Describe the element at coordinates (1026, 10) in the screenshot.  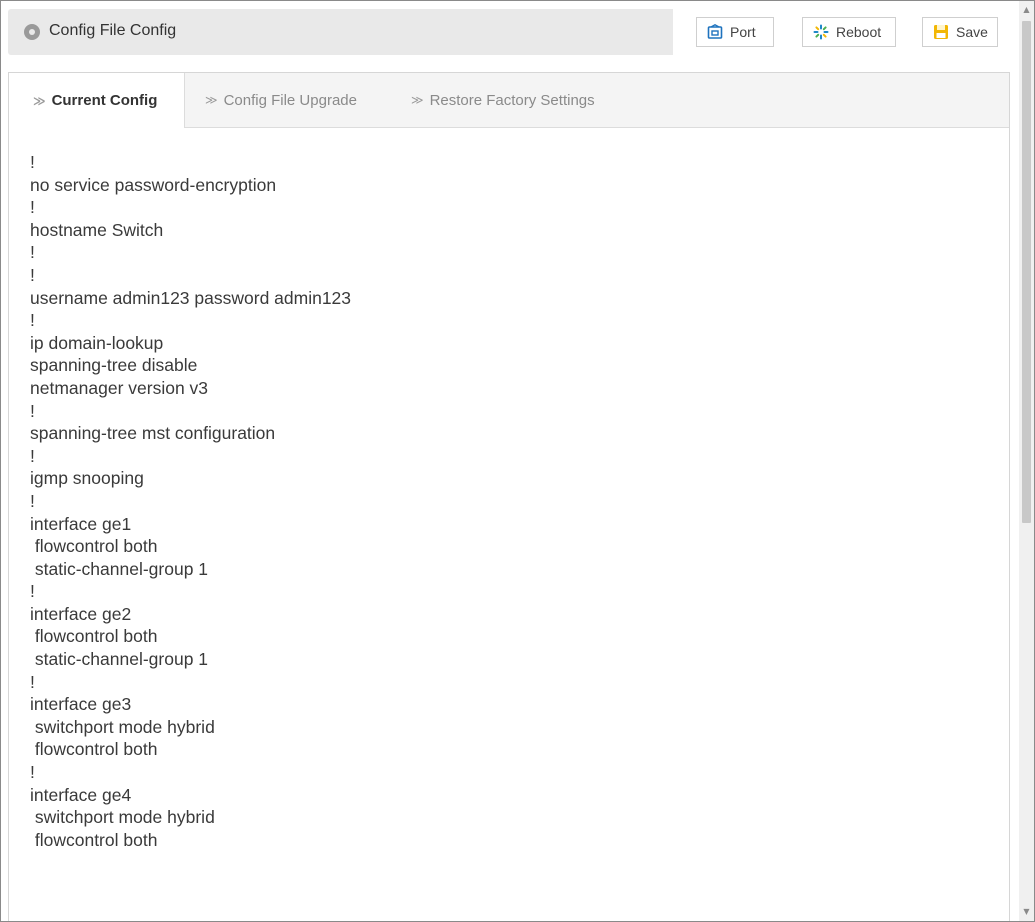
I see `scroll-up-arrow-icon: ▲` at that location.